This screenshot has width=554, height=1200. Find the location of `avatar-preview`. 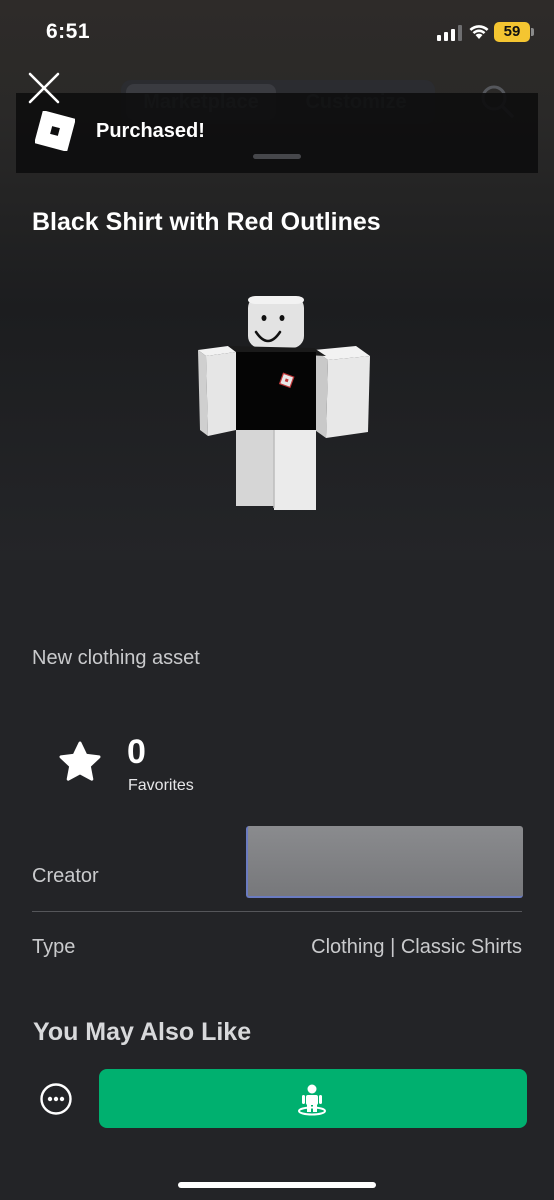

avatar-preview is located at coordinates (285, 402).